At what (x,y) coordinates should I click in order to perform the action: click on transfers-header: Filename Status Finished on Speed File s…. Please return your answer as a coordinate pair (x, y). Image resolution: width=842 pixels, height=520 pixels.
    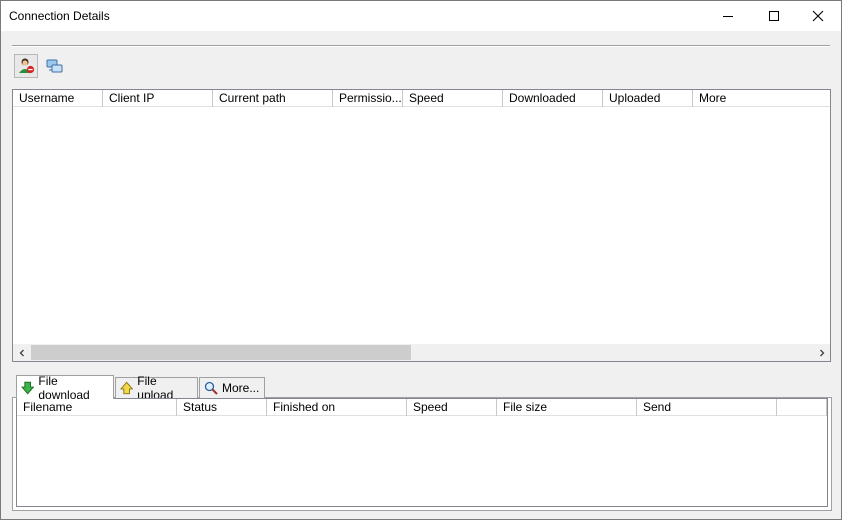
    Looking at the image, I should click on (422, 407).